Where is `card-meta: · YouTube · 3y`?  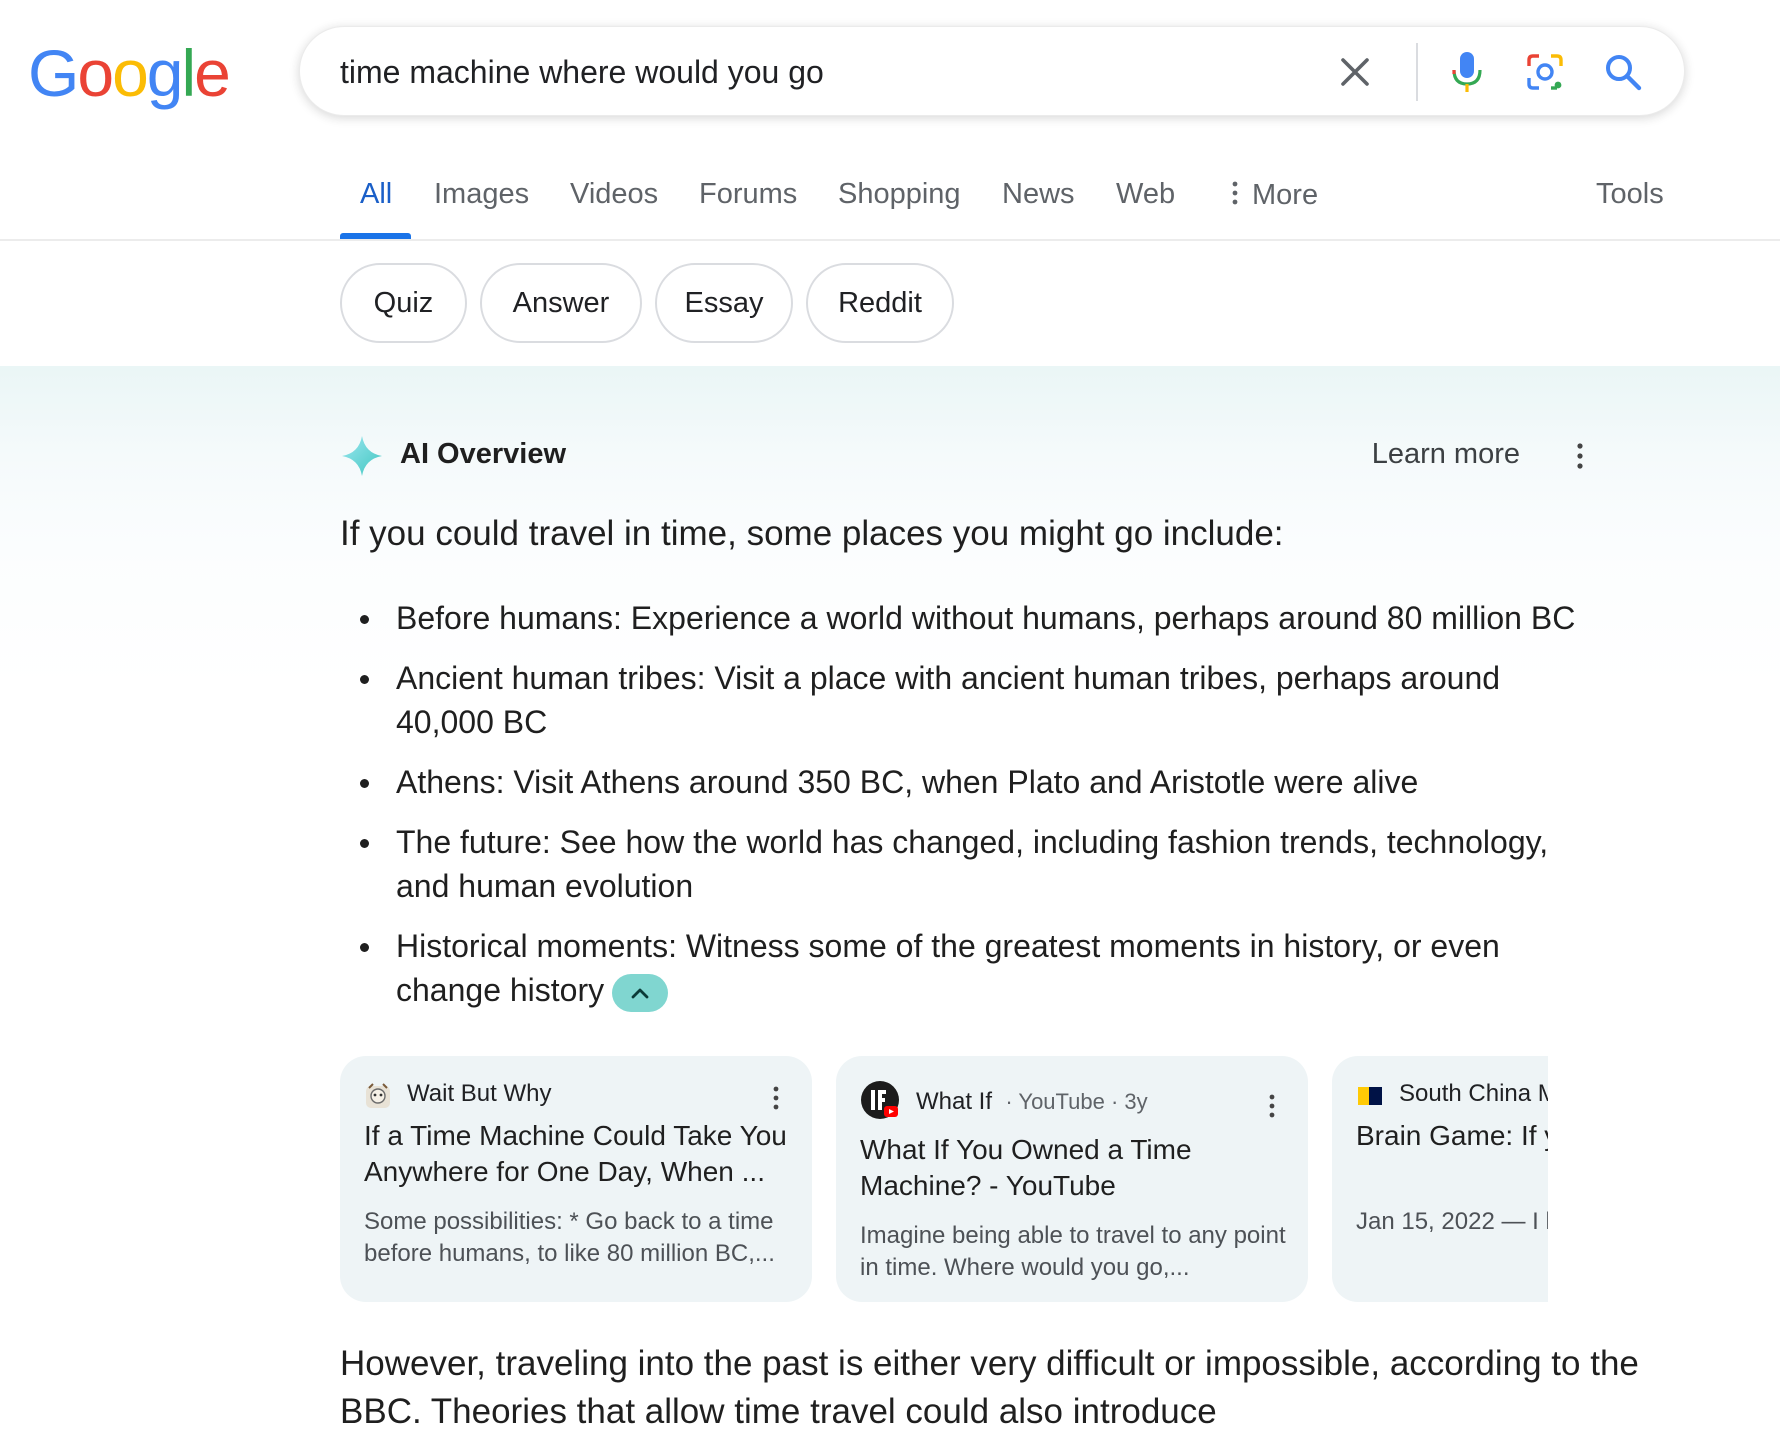
card-meta: · YouTube · 3y is located at coordinates (1076, 1101).